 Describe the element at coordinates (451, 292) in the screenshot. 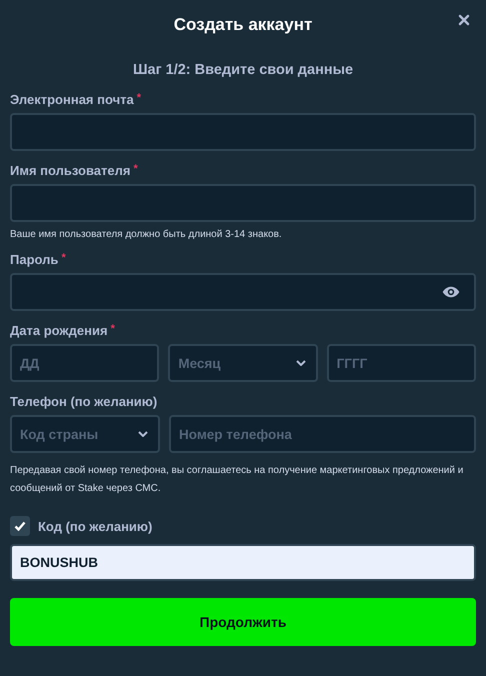

I see `eye-icon` at that location.